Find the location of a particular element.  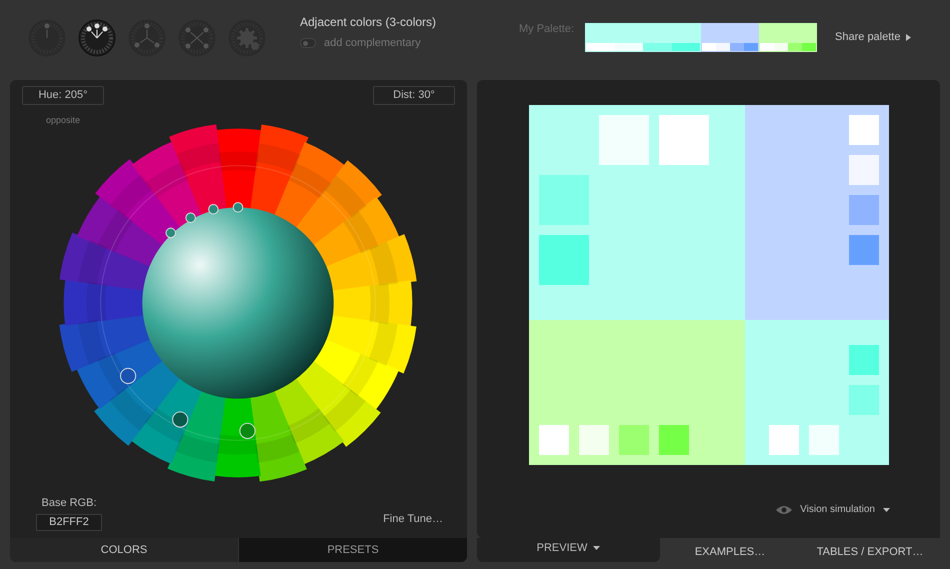

harmony-dial-icon is located at coordinates (97, 38).